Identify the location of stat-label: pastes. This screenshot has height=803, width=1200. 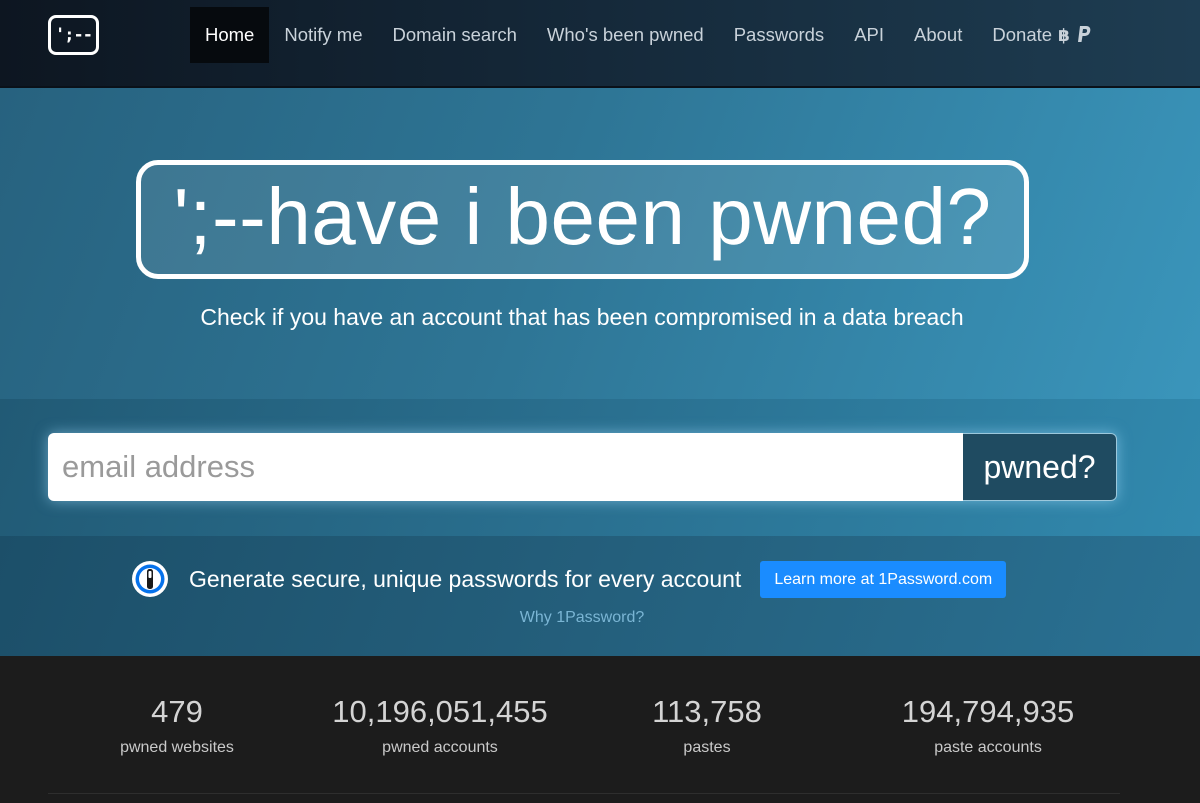
(707, 747).